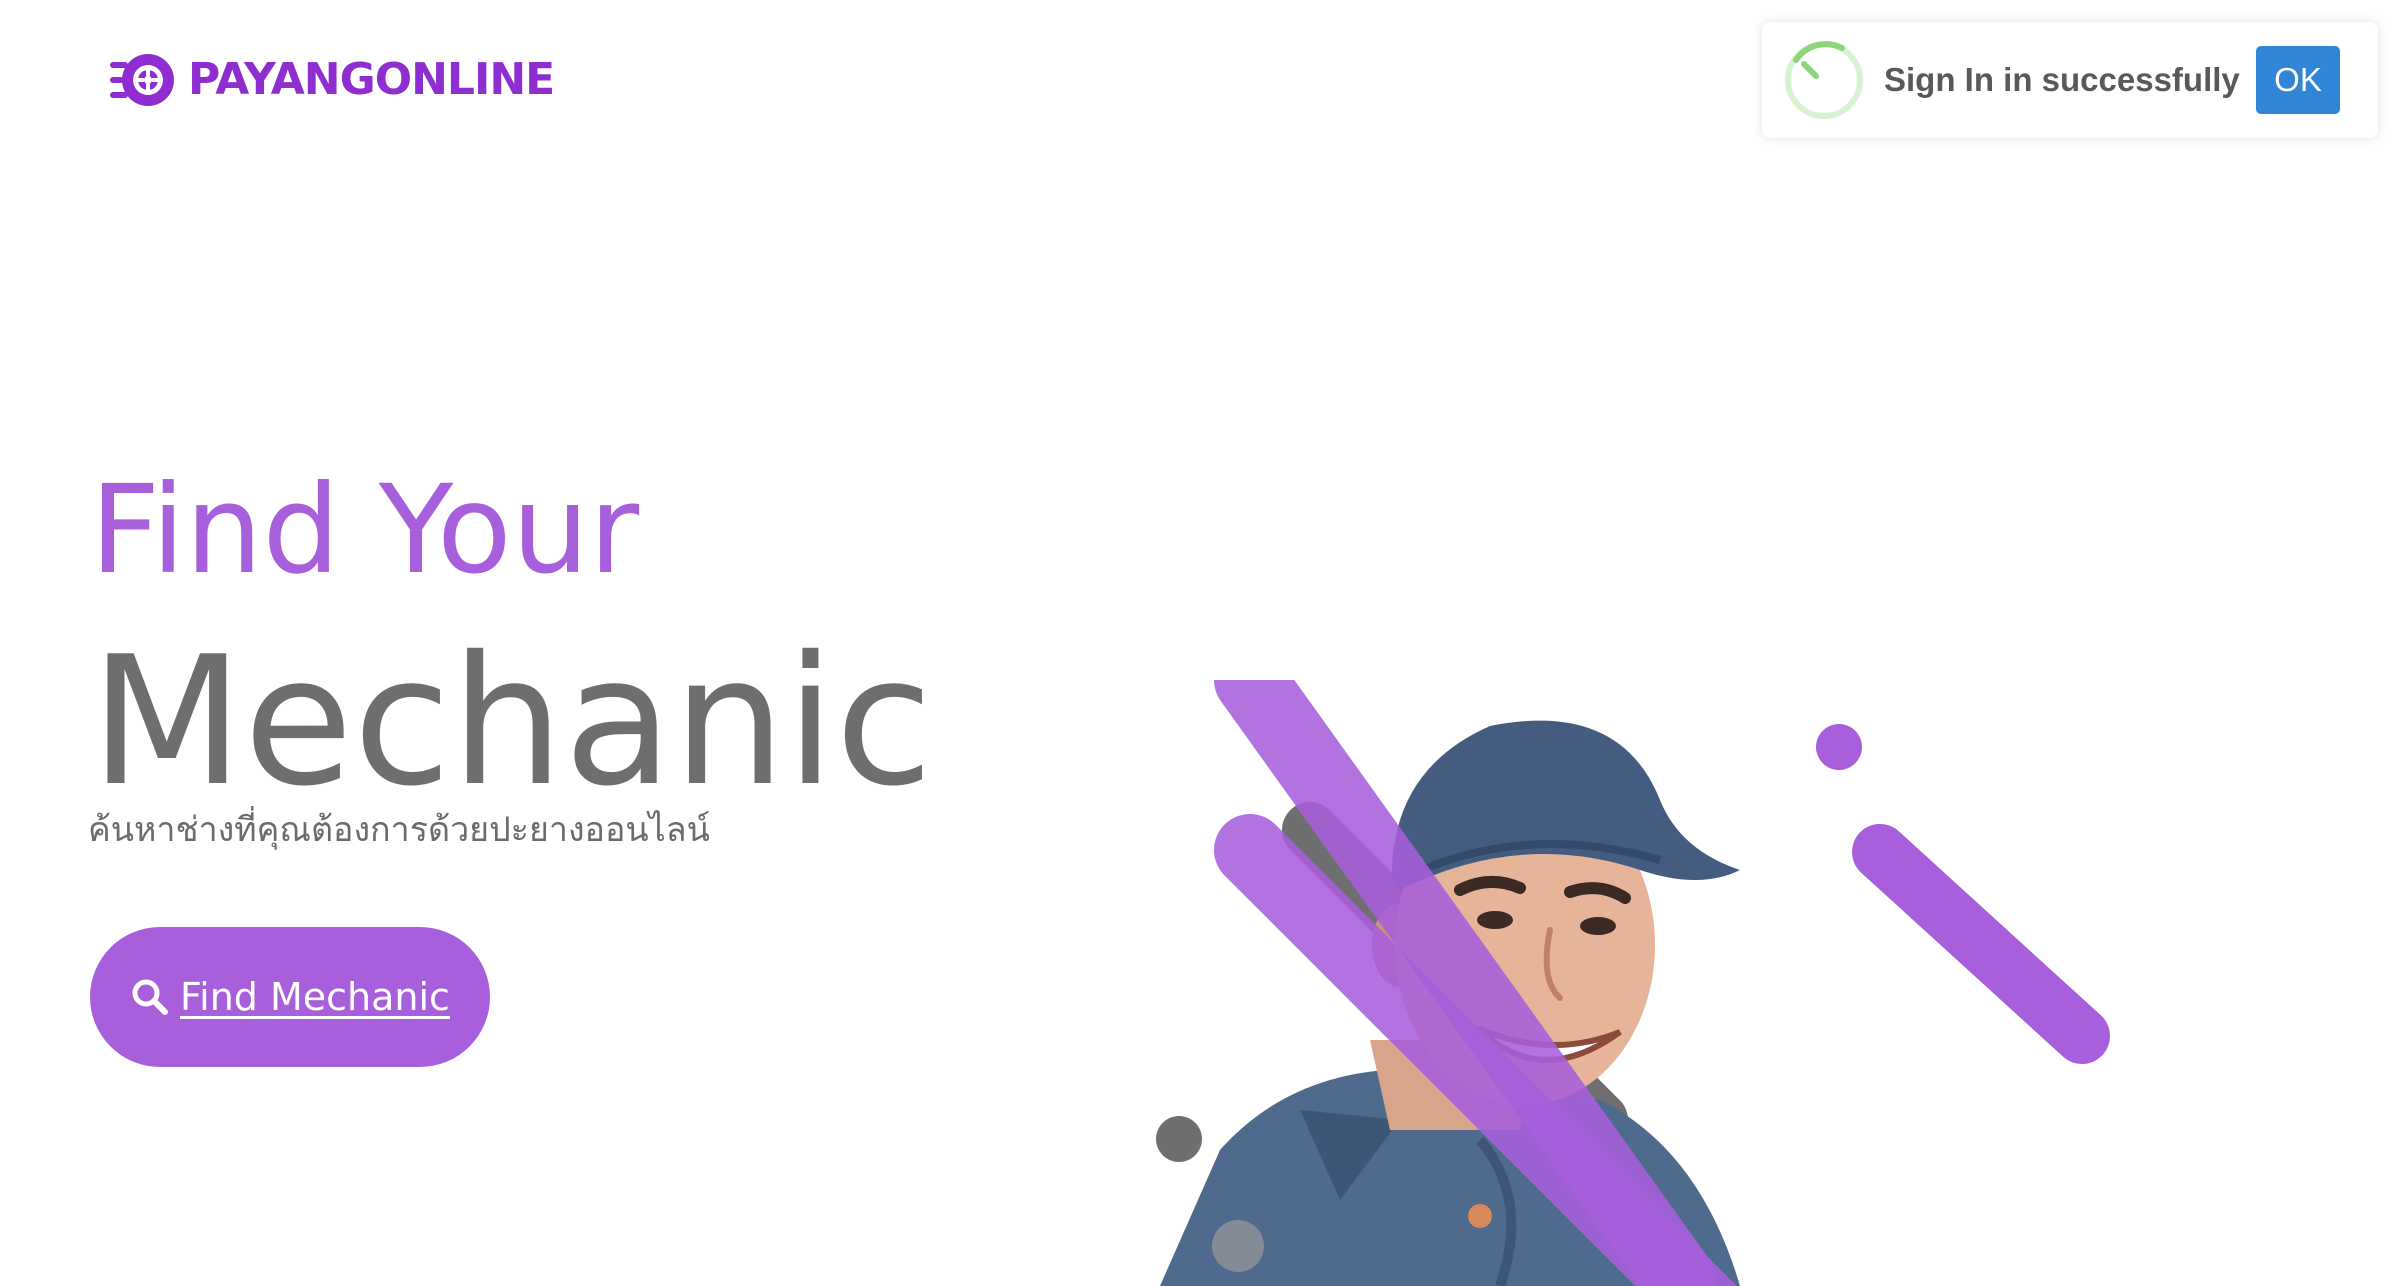  I want to click on sign-in-toast: Sign In in successfully OK, so click(2070, 80).